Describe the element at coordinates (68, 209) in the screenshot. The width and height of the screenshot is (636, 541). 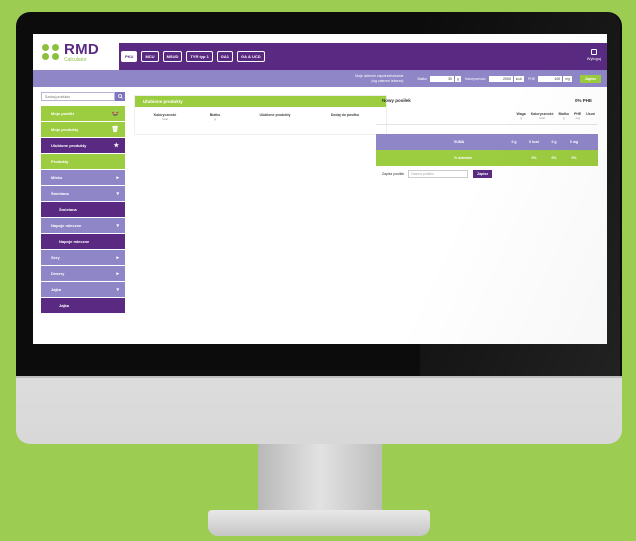
I see `sidebar-item-label: Śmietana` at that location.